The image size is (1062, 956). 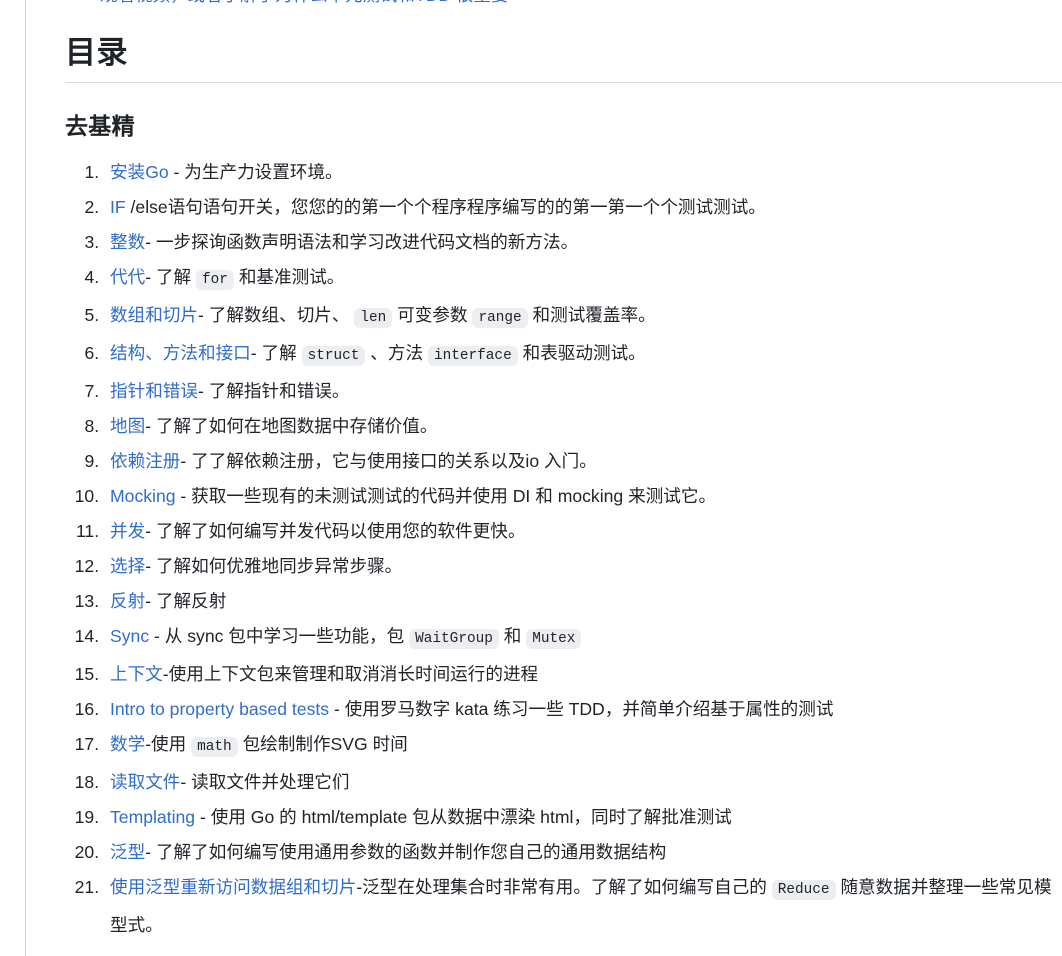 I want to click on toc-item-description: /else语句语句开关，您您的的第一个个程序程序编写的的第一第一个个测试测试。, so click(x=445, y=206).